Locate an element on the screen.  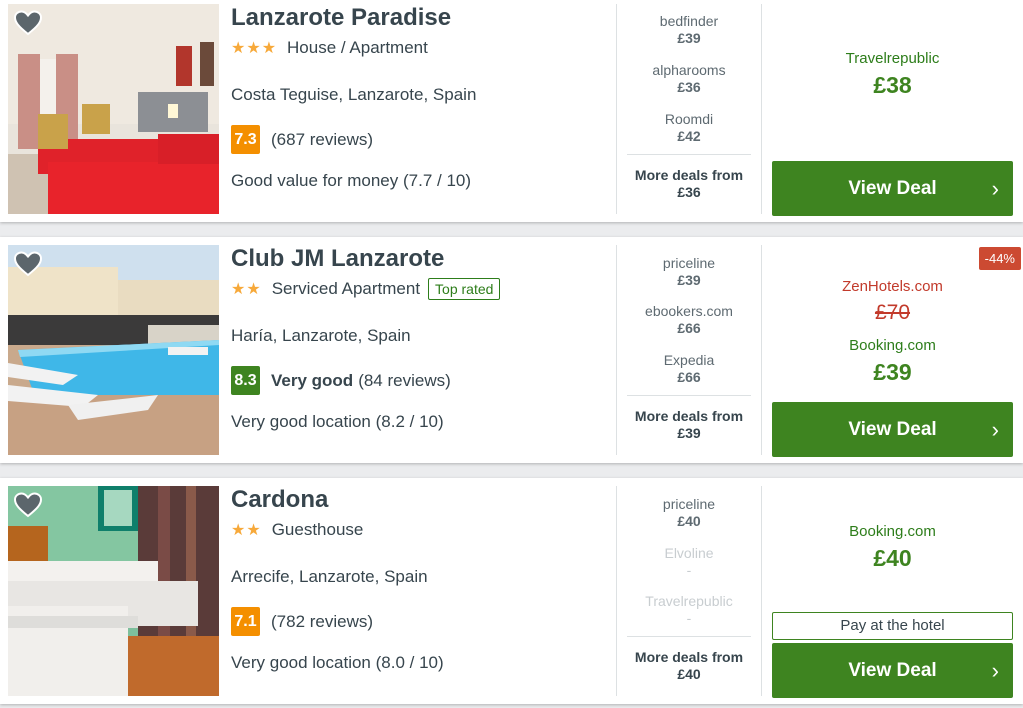
review-count: (687 reviews) is located at coordinates (322, 139).